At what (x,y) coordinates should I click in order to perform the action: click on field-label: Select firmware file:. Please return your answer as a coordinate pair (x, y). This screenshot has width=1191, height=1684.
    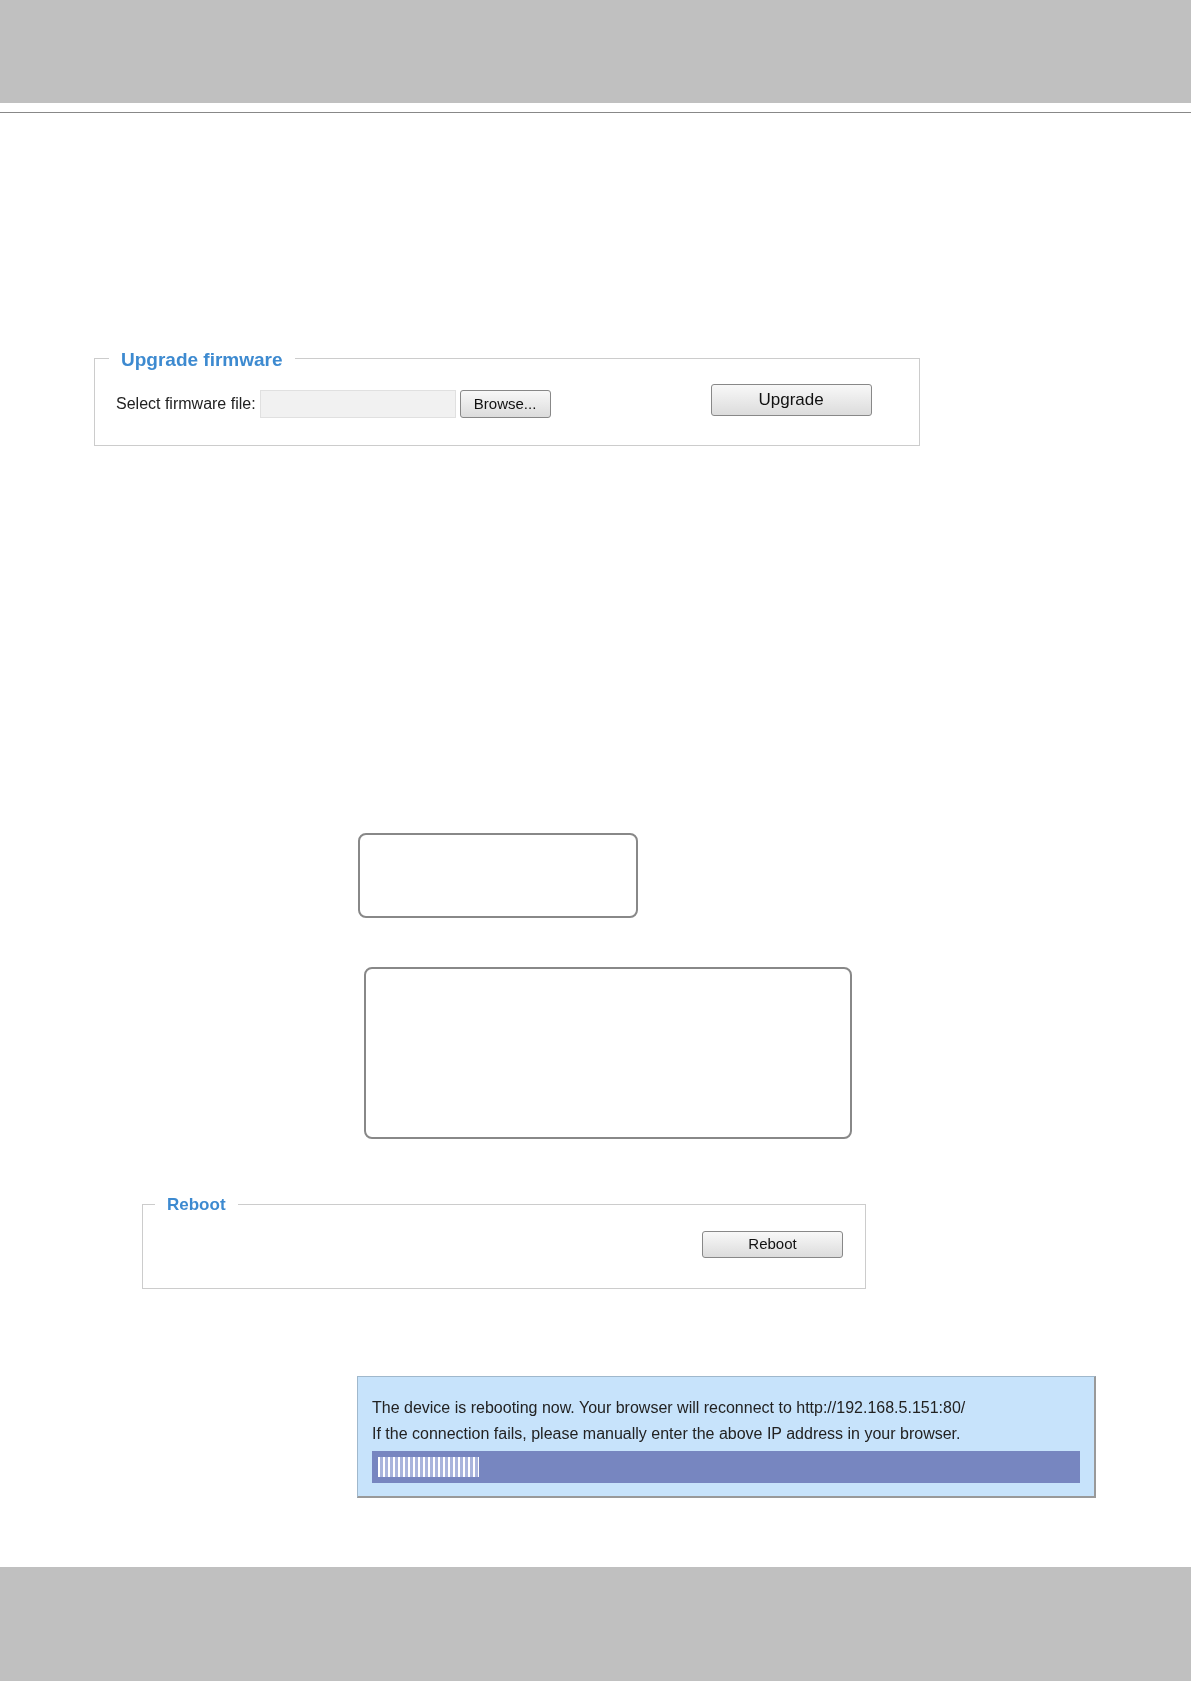
    Looking at the image, I should click on (186, 404).